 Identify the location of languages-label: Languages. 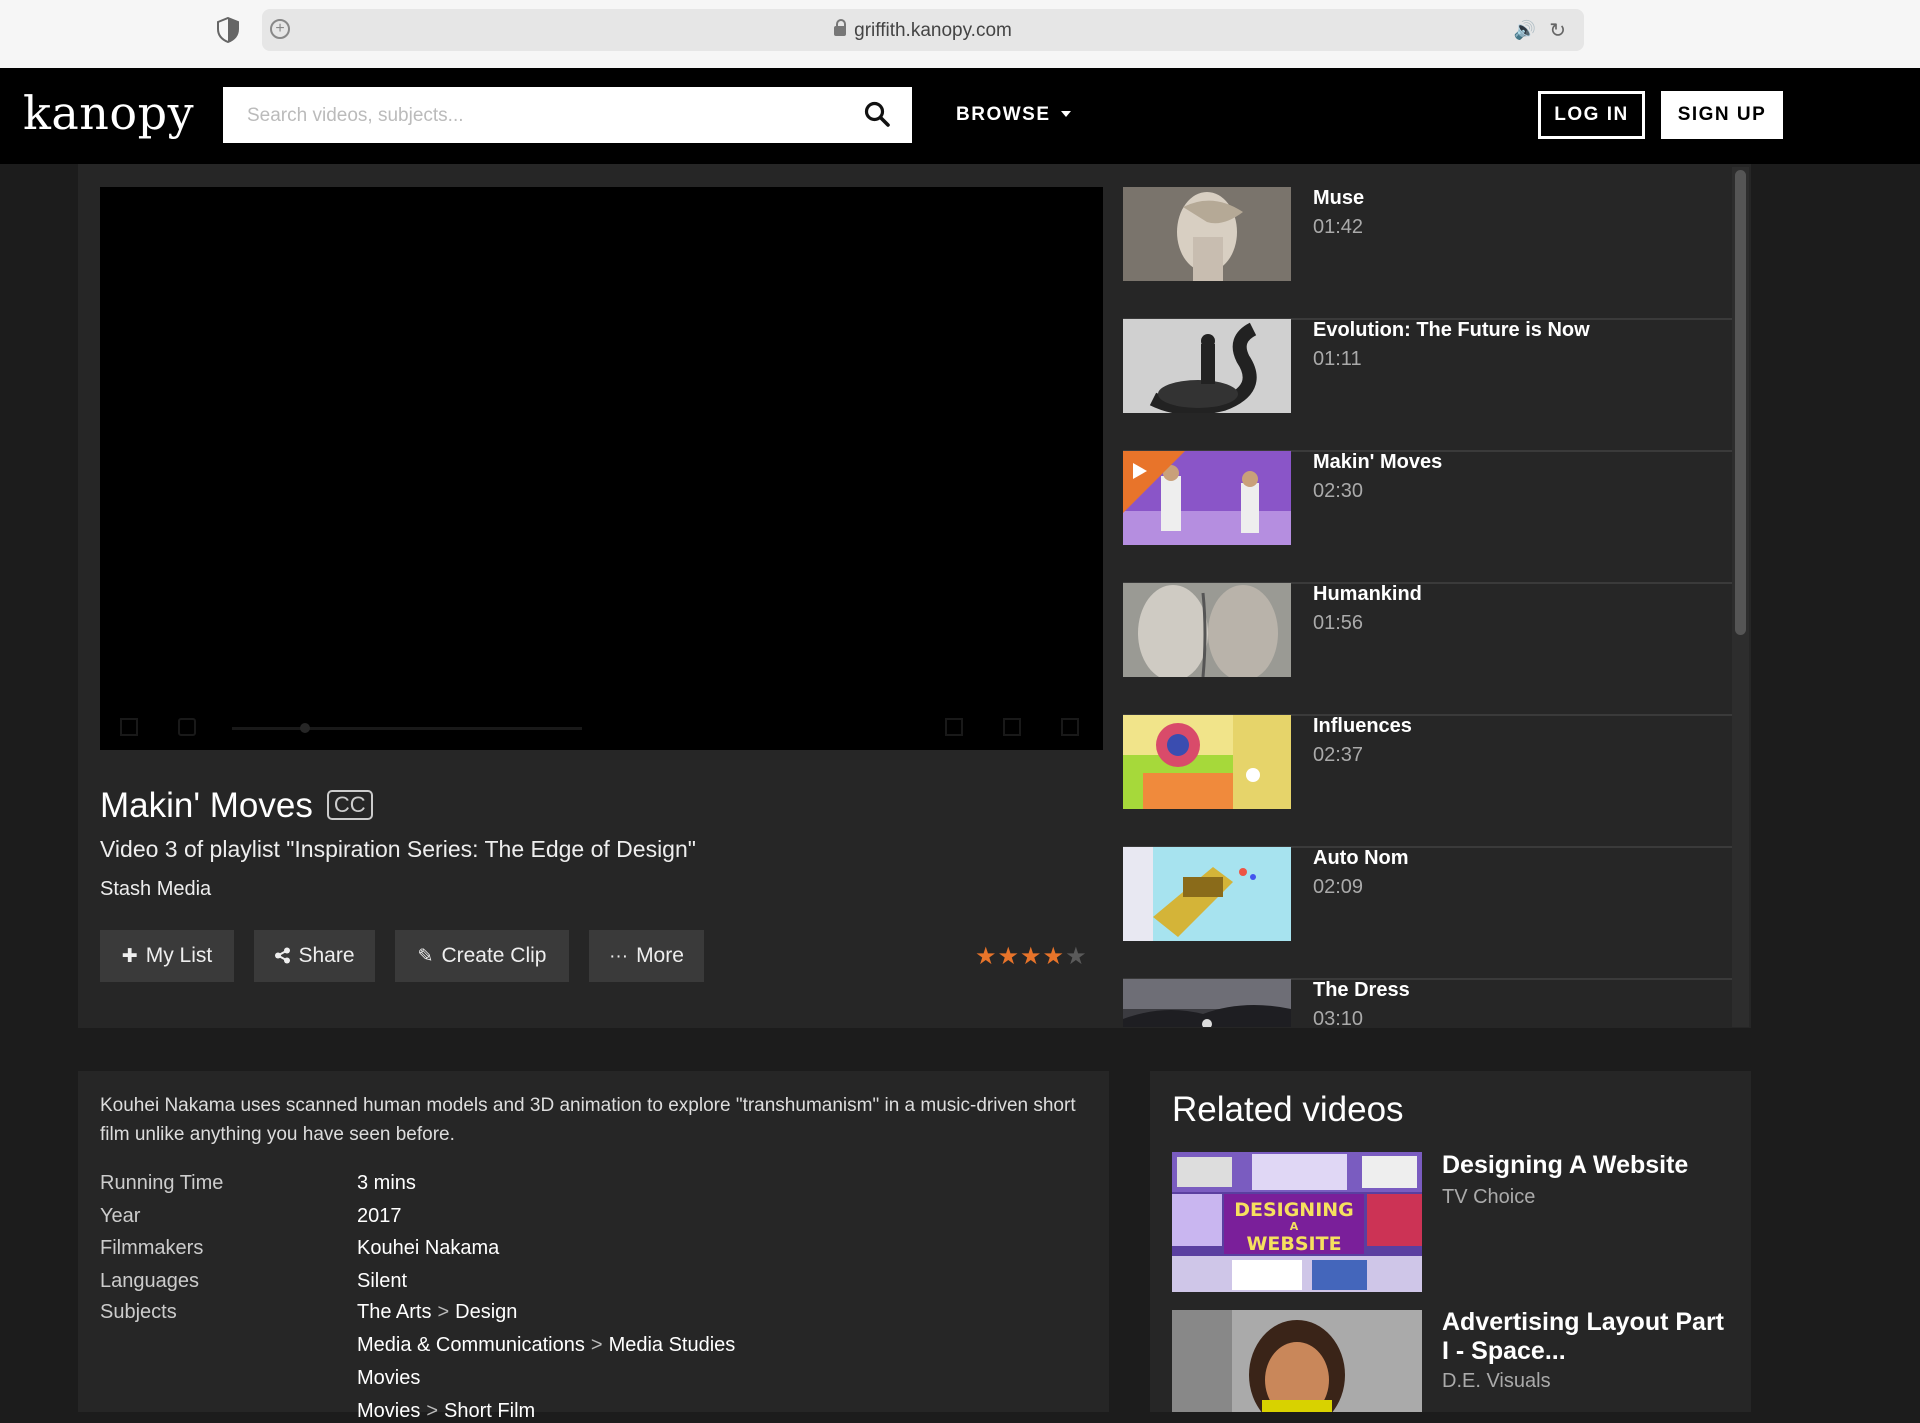
(149, 1281).